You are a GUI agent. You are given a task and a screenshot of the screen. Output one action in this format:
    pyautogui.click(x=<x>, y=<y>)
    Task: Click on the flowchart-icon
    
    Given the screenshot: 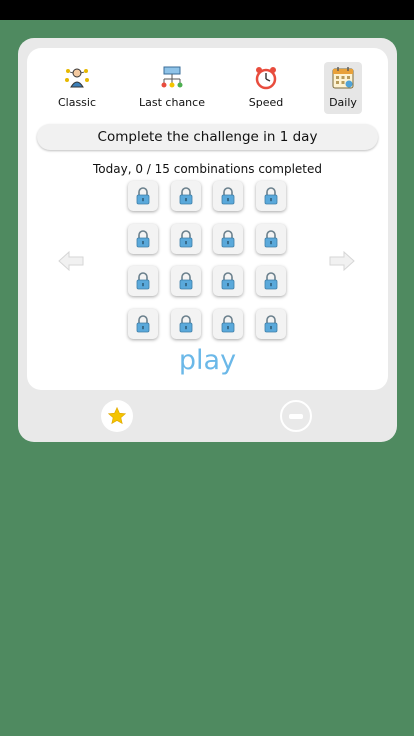 What is the action you would take?
    pyautogui.click(x=172, y=77)
    